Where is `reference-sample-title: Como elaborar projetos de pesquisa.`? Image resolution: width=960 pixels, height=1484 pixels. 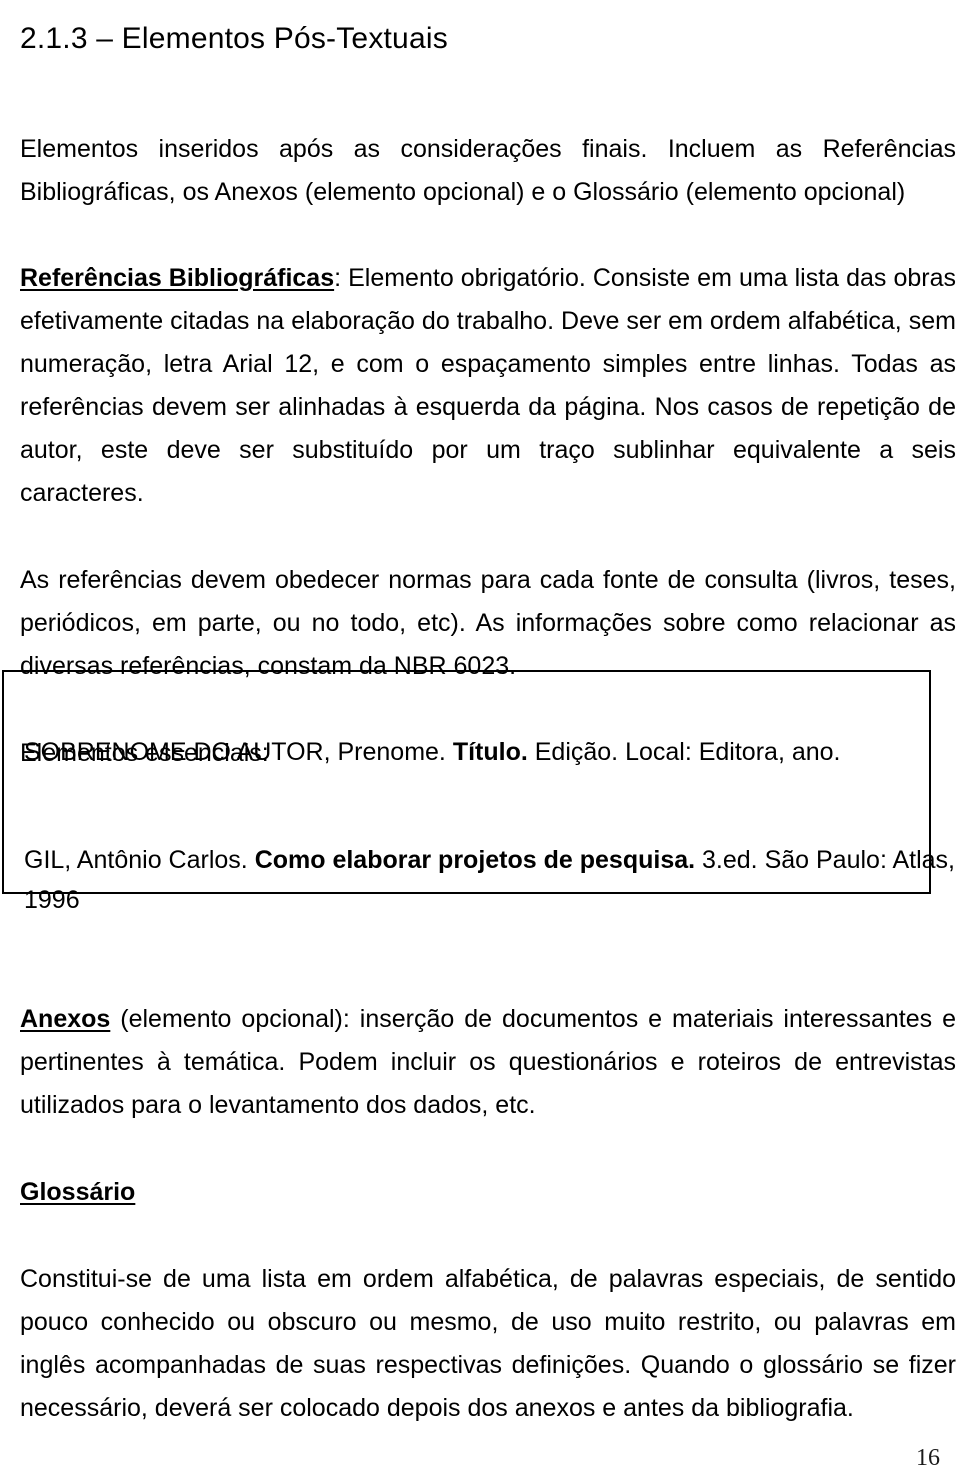 reference-sample-title: Como elaborar projetos de pesquisa. is located at coordinates (475, 860).